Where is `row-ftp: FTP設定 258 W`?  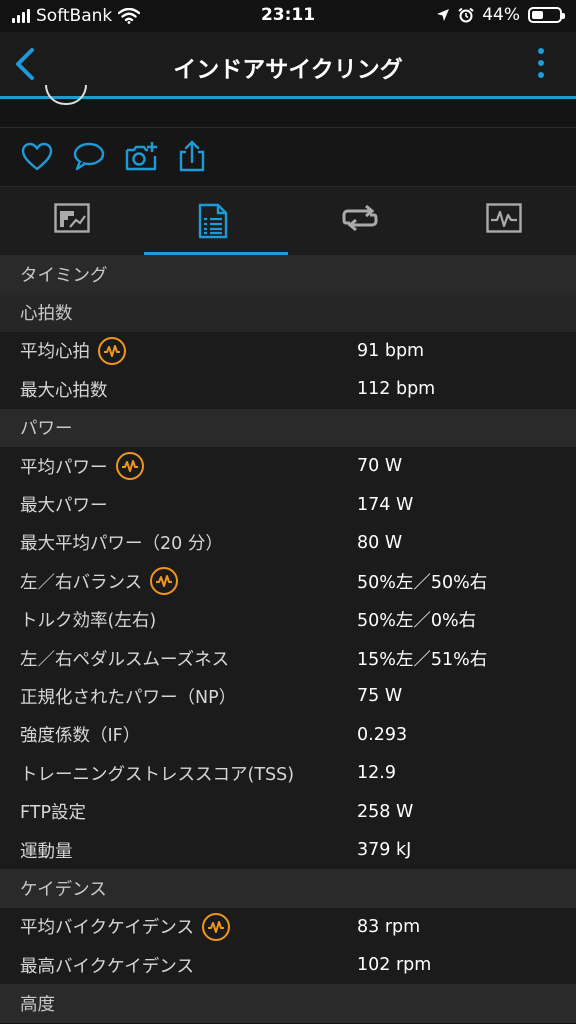
row-ftp: FTP設定 258 W is located at coordinates (288, 811).